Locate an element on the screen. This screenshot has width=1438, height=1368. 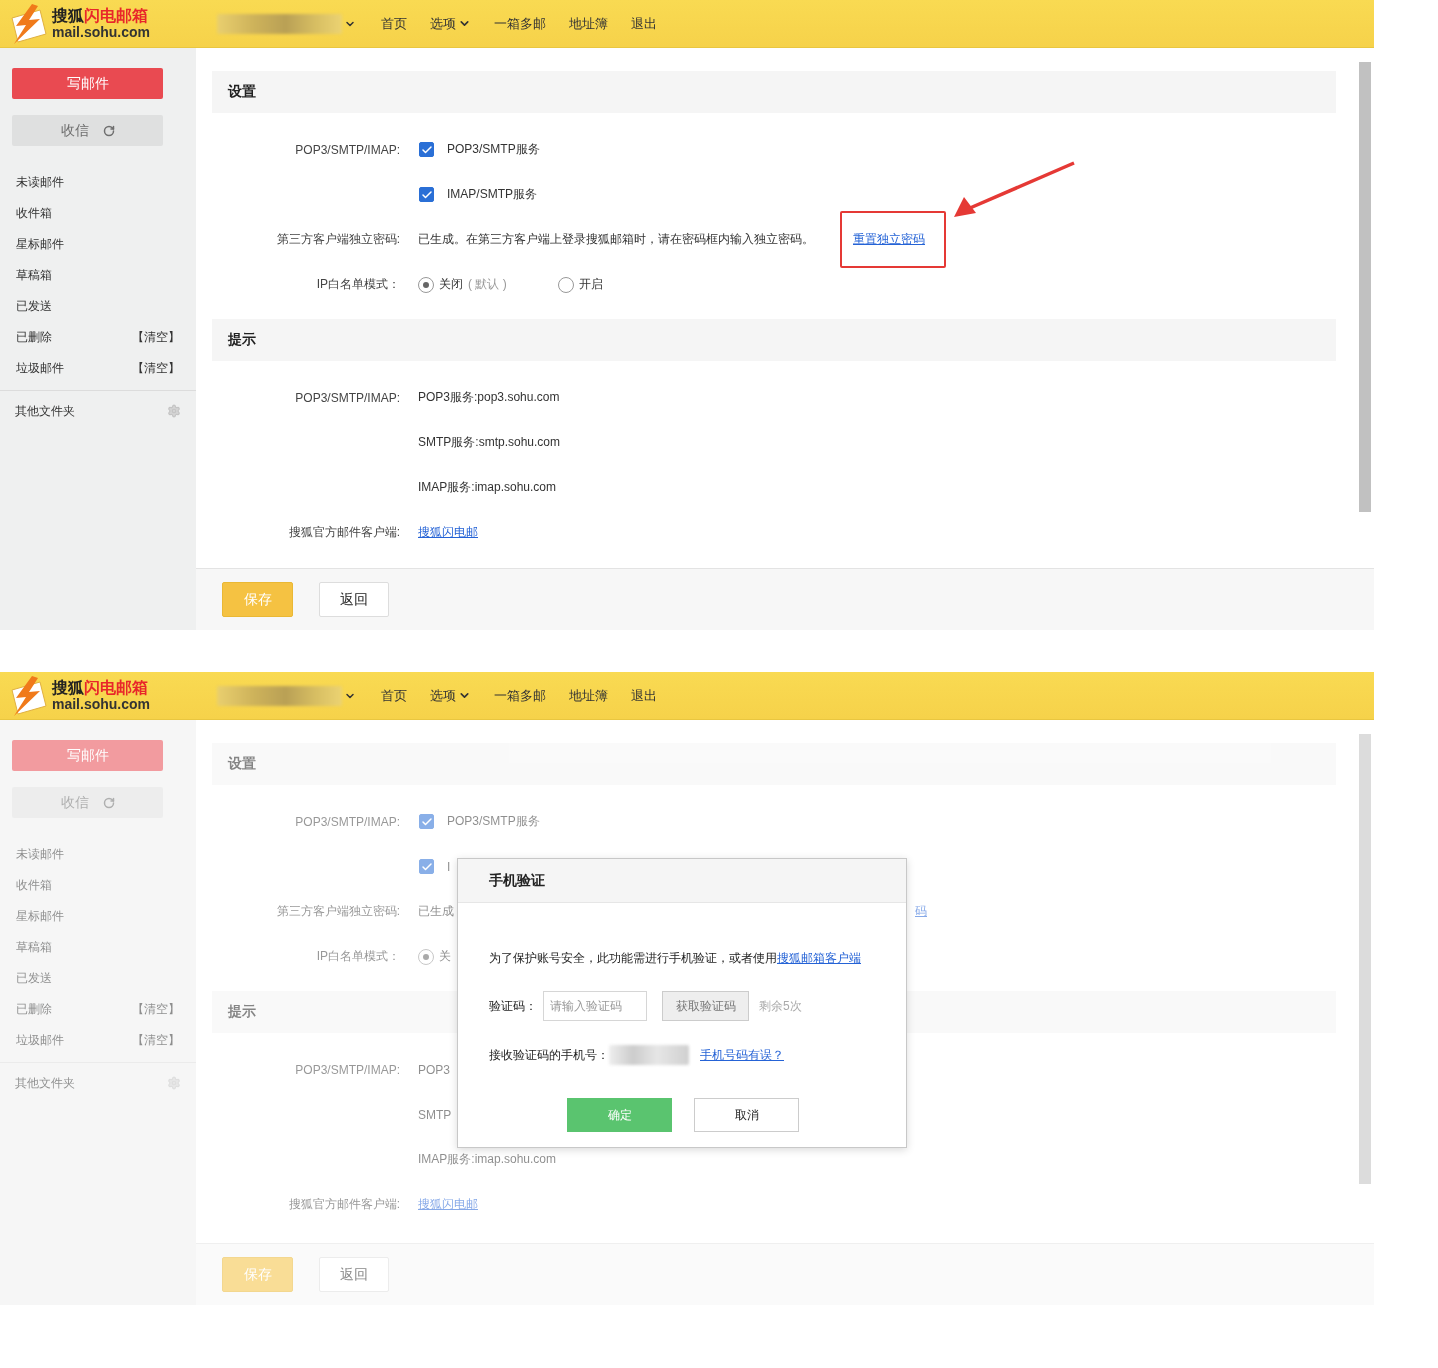
checkbox-label: I is located at coordinates (449, 866).